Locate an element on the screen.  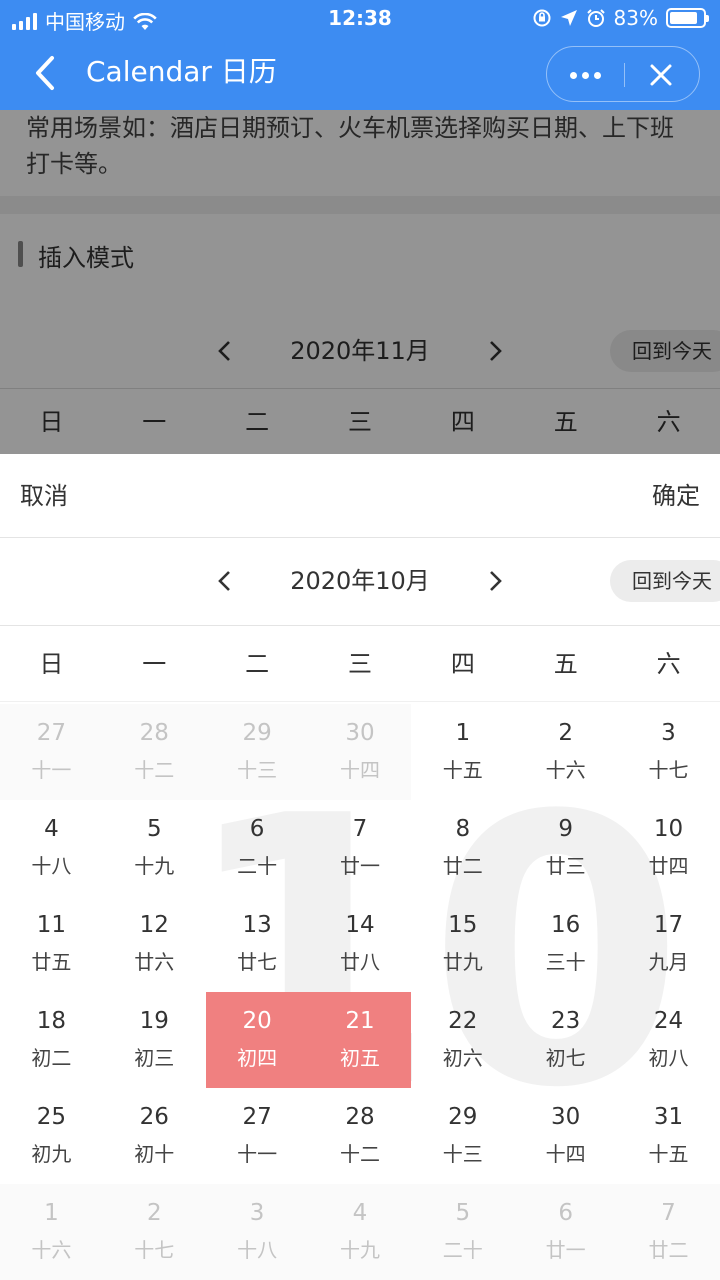
day-number: 28 is located at coordinates (154, 733).